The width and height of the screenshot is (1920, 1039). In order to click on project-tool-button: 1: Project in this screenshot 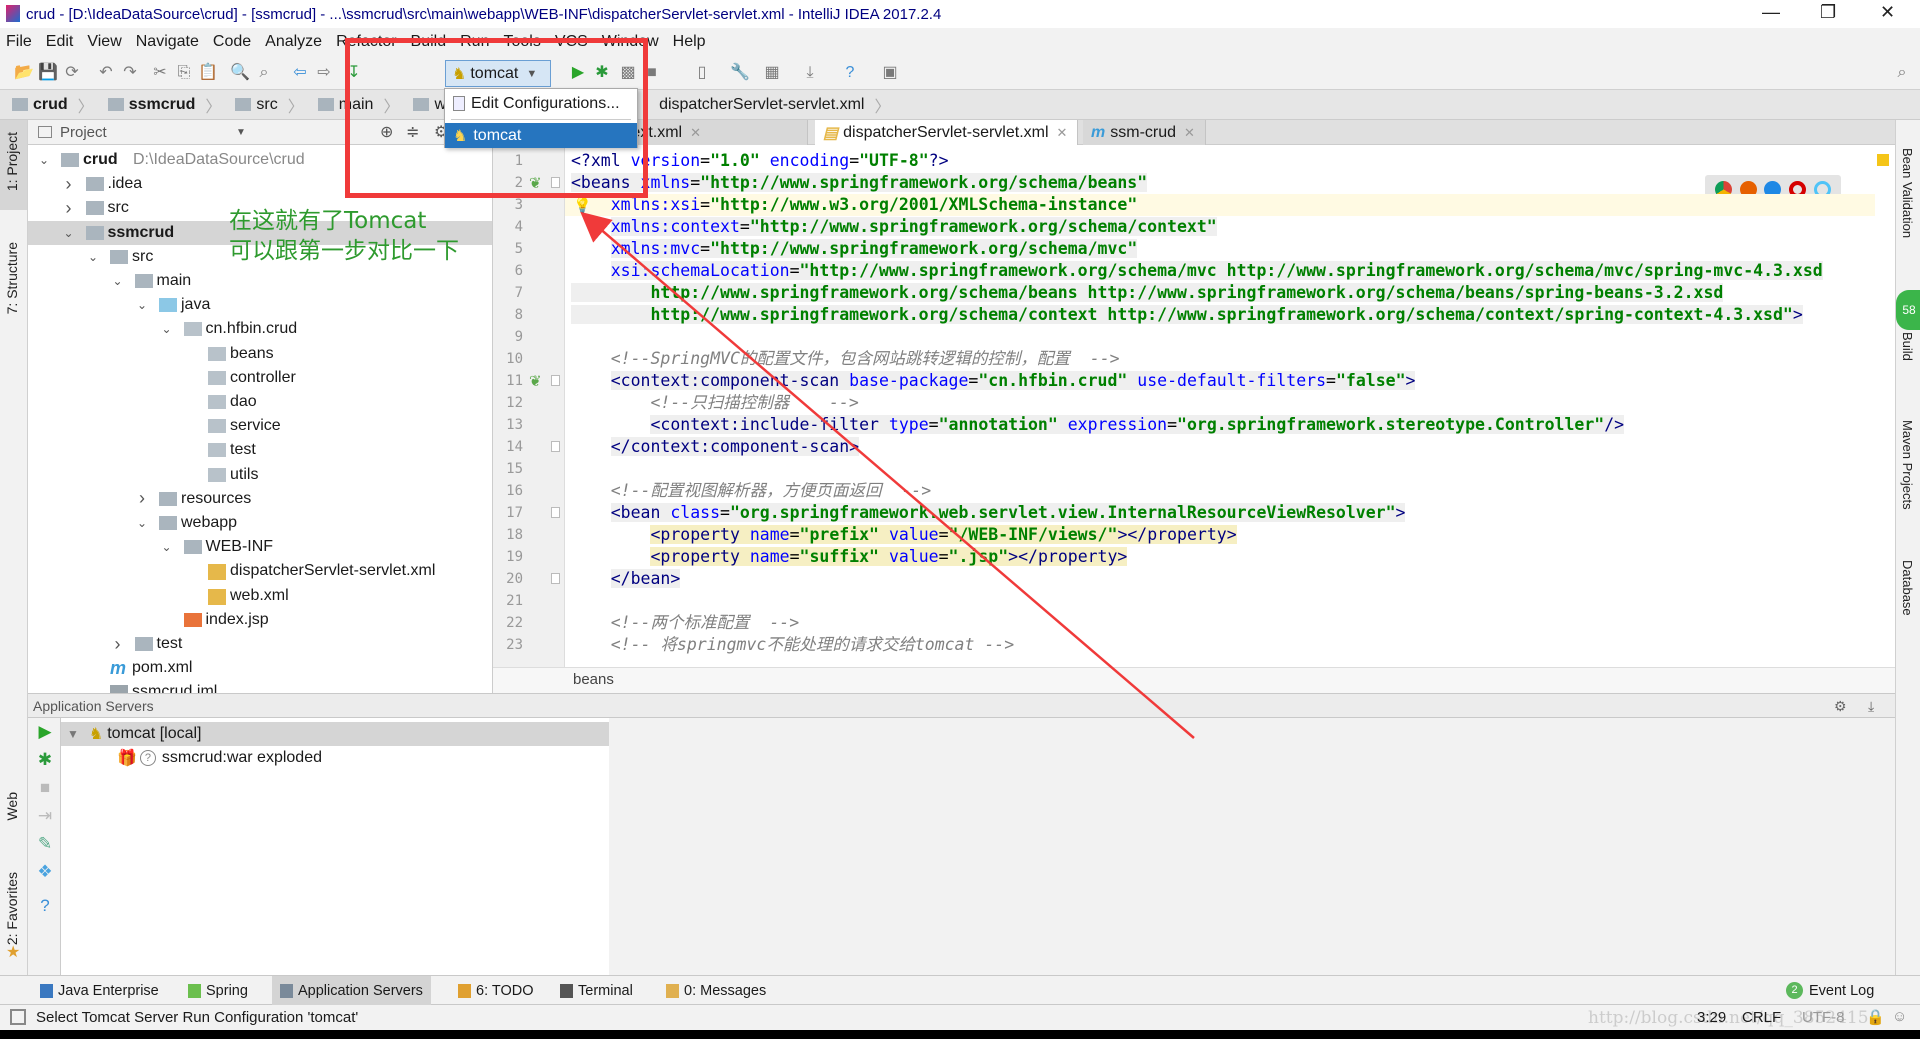, I will do `click(12, 161)`.